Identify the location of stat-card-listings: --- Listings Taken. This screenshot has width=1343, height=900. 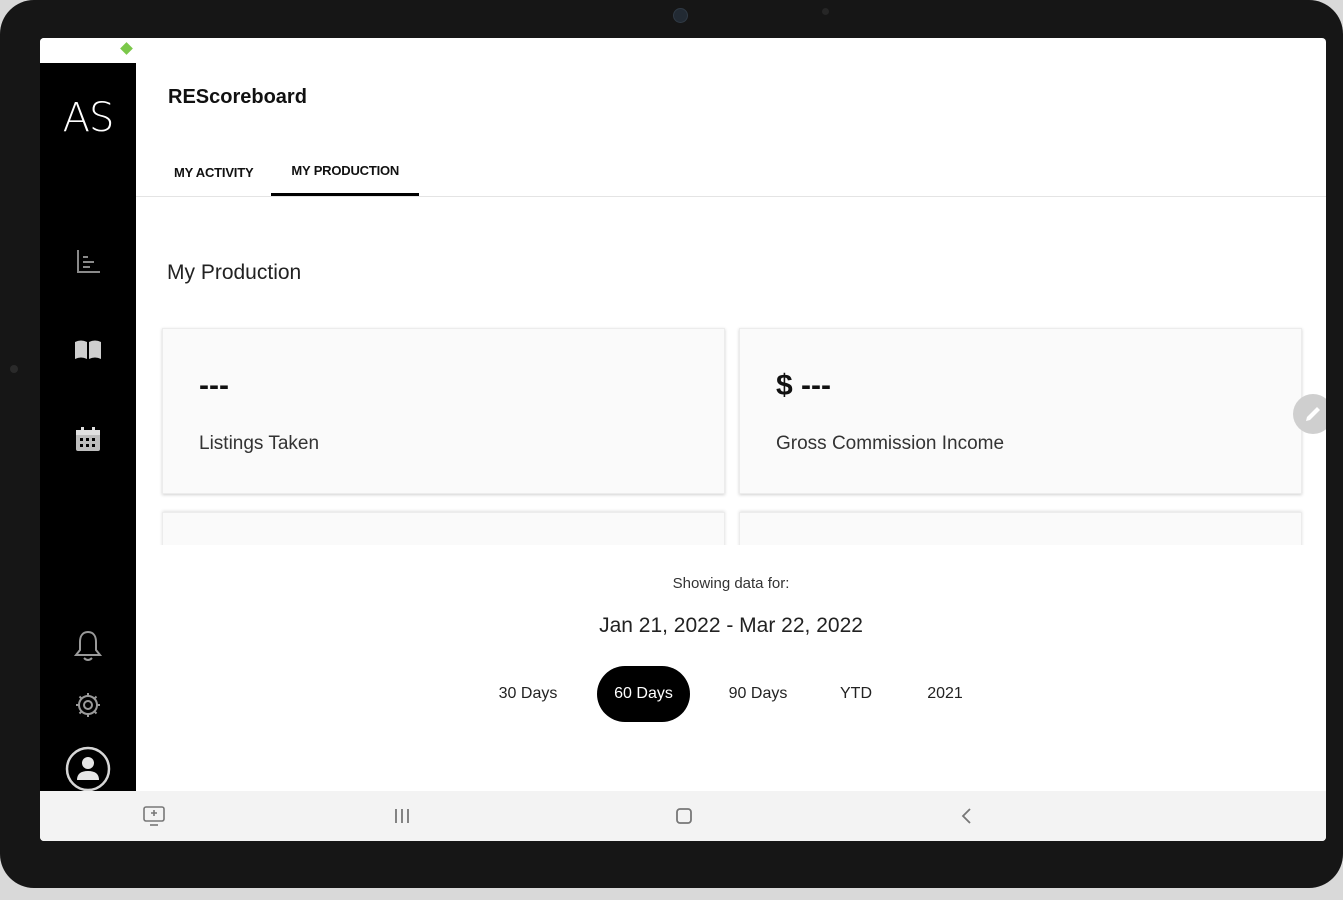
(443, 411).